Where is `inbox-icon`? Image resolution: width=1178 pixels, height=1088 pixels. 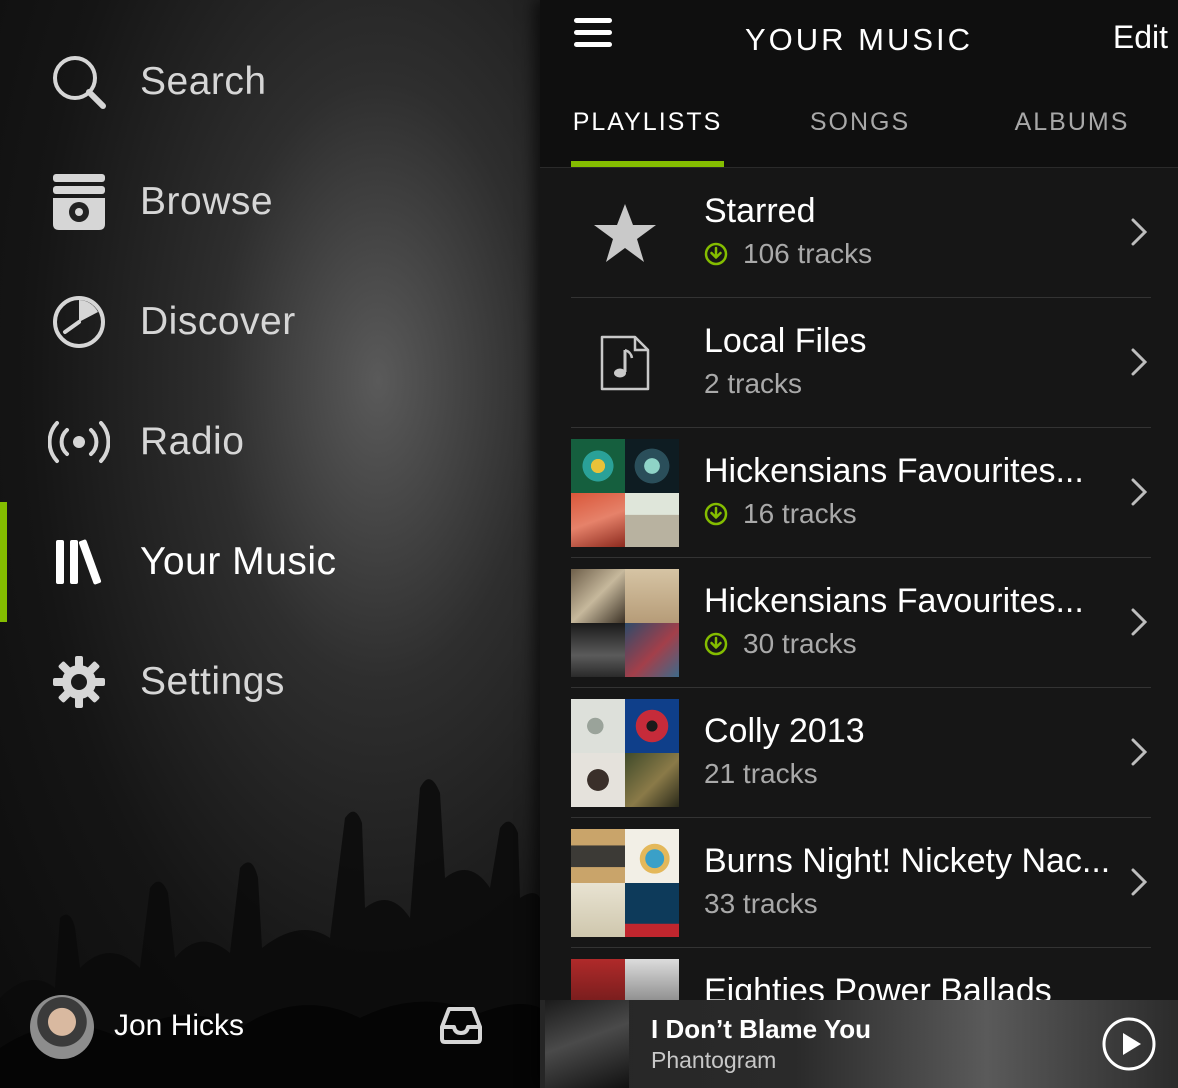
inbox-icon is located at coordinates (461, 1025).